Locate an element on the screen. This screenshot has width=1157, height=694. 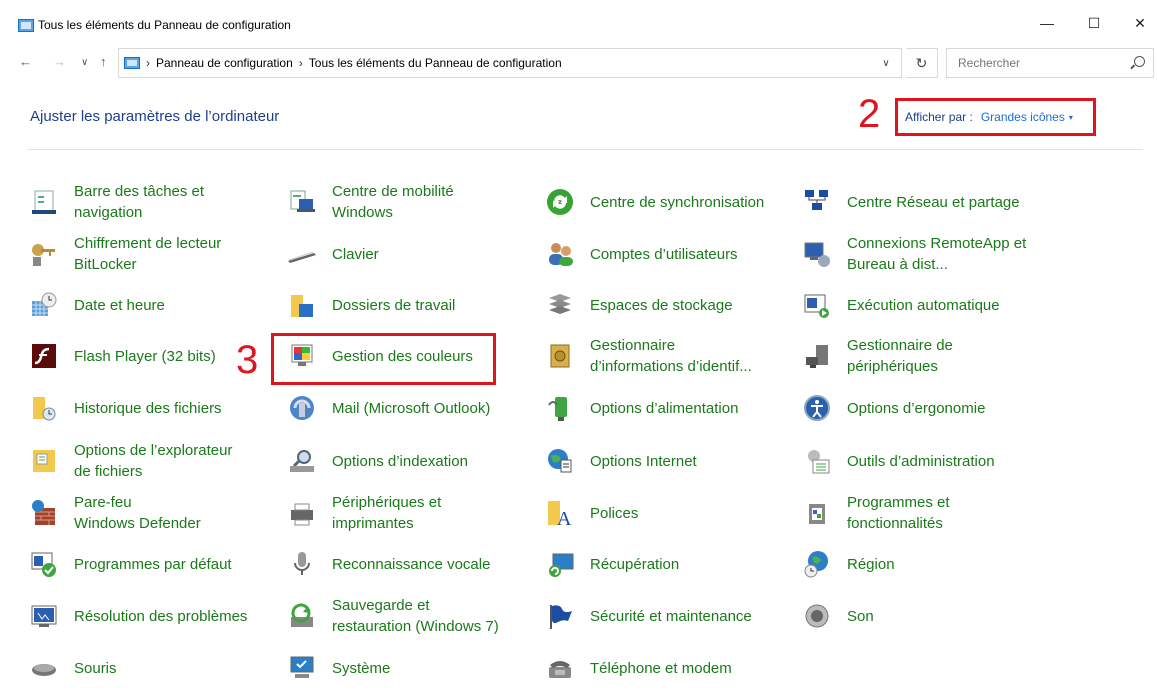
item-label: Polices is located at coordinates (614, 513).